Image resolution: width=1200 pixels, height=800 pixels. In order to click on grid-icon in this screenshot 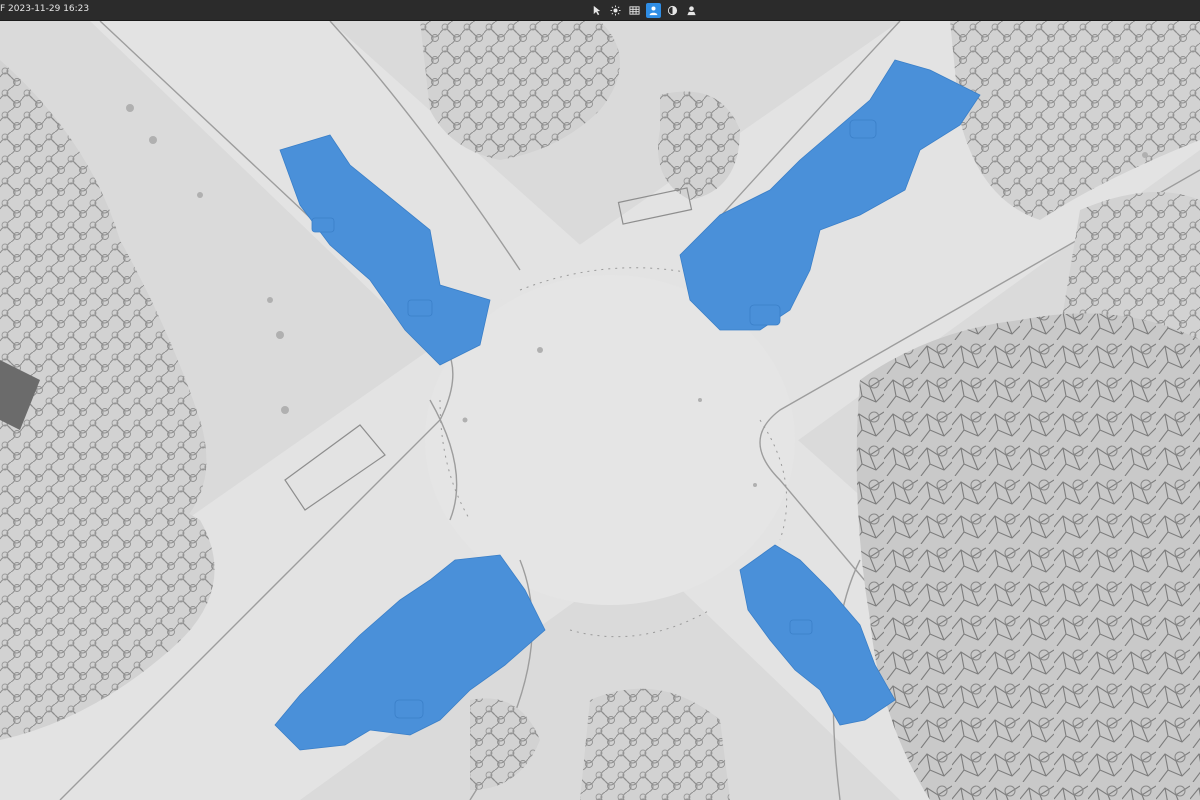, I will do `click(634, 10)`.